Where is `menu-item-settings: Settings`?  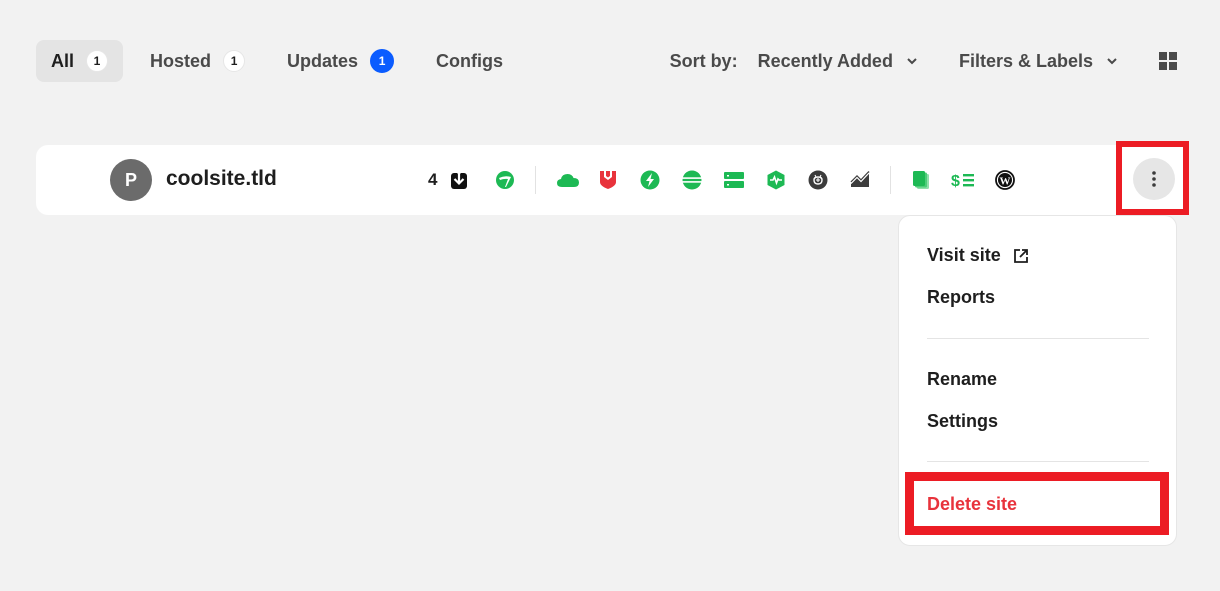 menu-item-settings: Settings is located at coordinates (962, 421).